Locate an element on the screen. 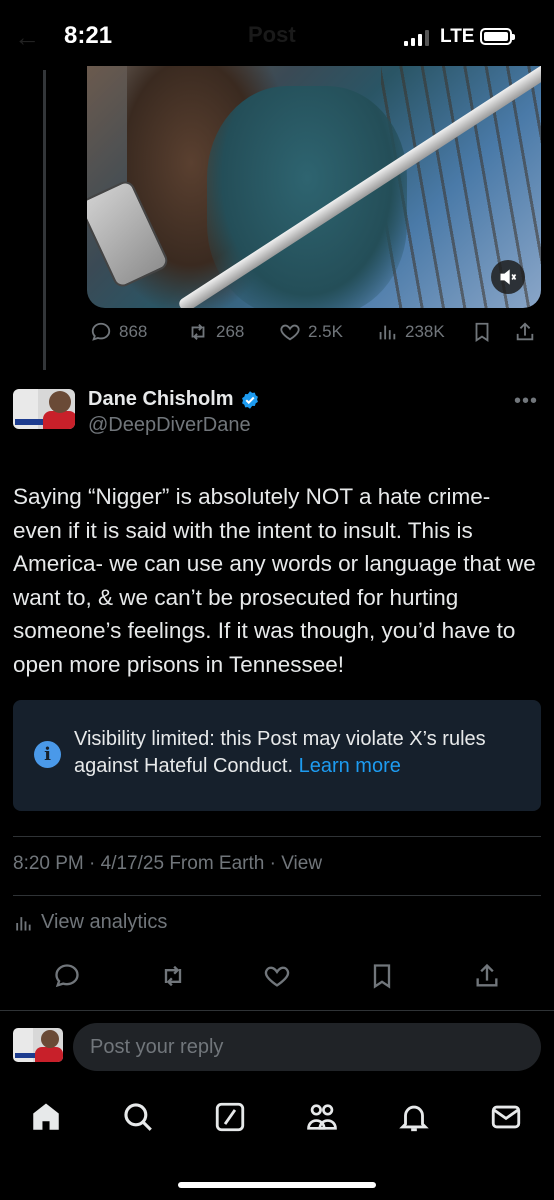 This screenshot has width=554, height=1200. home-indicator is located at coordinates (277, 1185).